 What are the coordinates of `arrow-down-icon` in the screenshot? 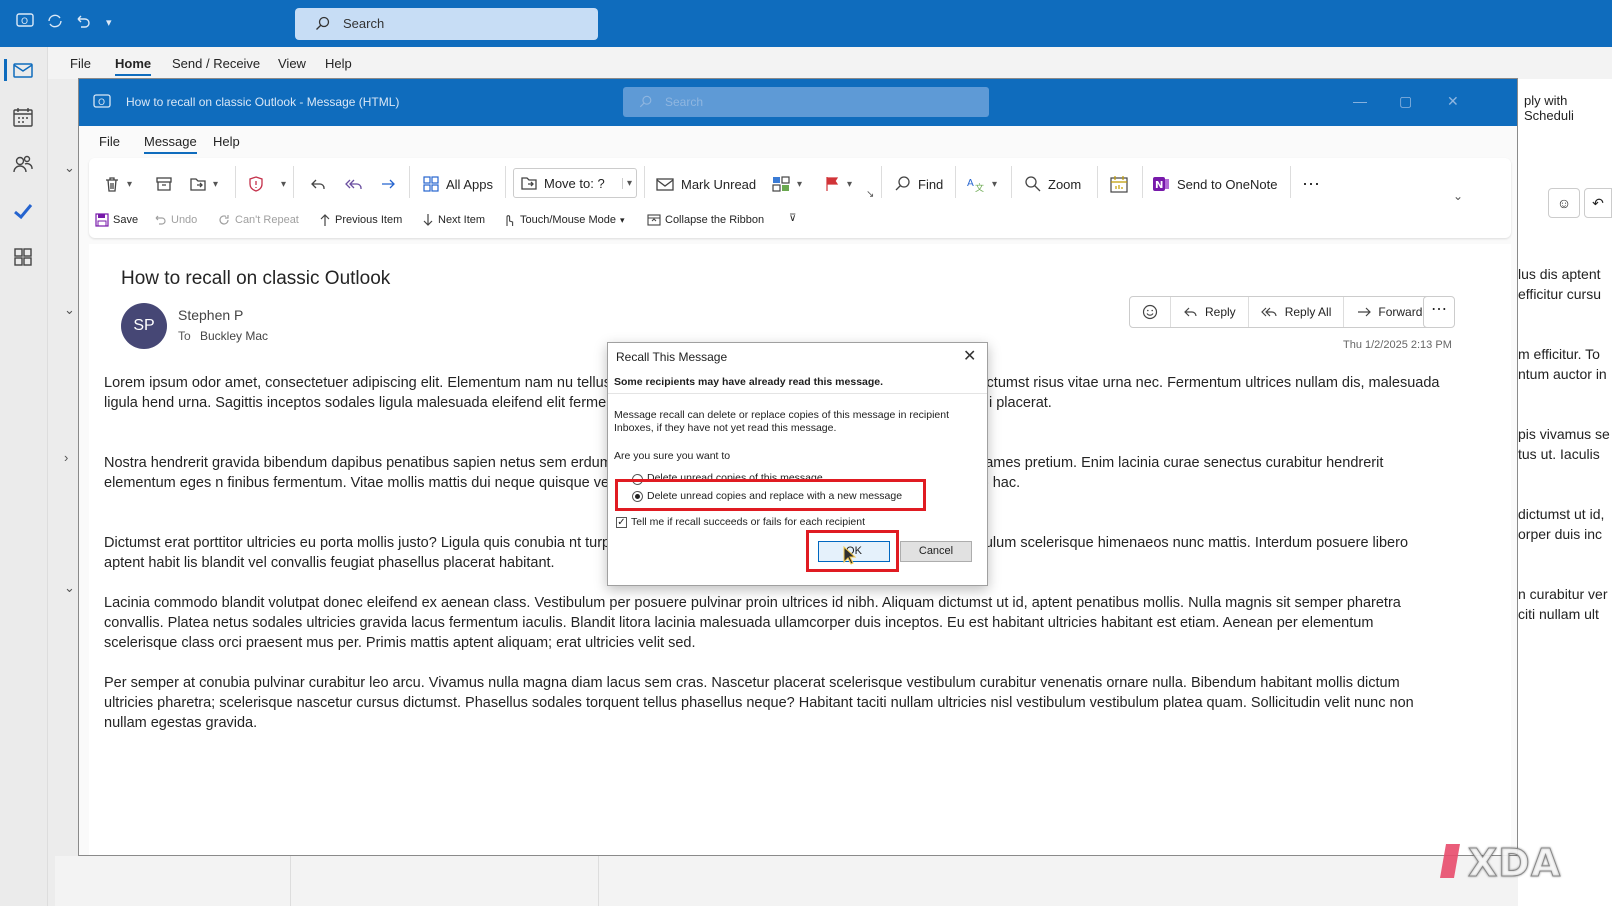 It's located at (428, 220).